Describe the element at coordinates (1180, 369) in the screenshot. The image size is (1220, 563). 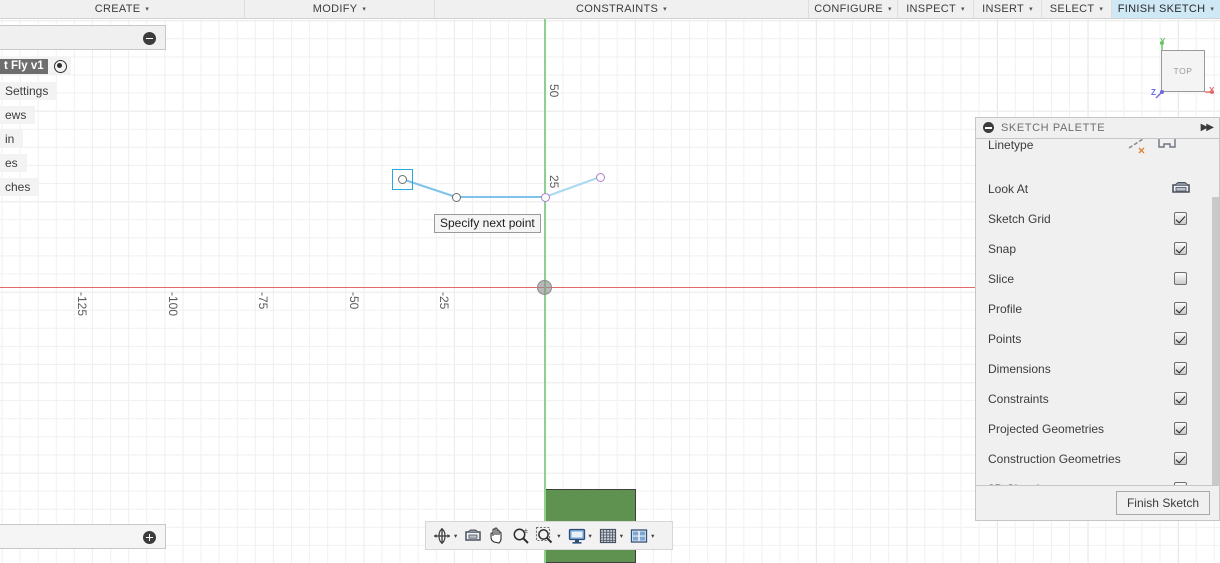
I see `dimensions-checkbox` at that location.